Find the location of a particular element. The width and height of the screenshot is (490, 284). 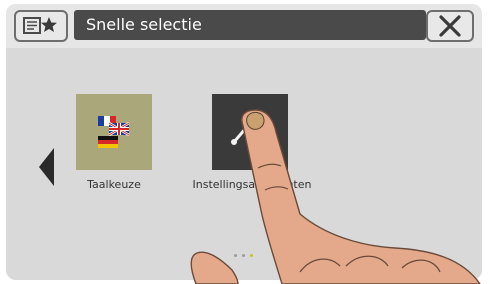

app-settings-wizard-label: Instellingsassistenten is located at coordinates (252, 184).